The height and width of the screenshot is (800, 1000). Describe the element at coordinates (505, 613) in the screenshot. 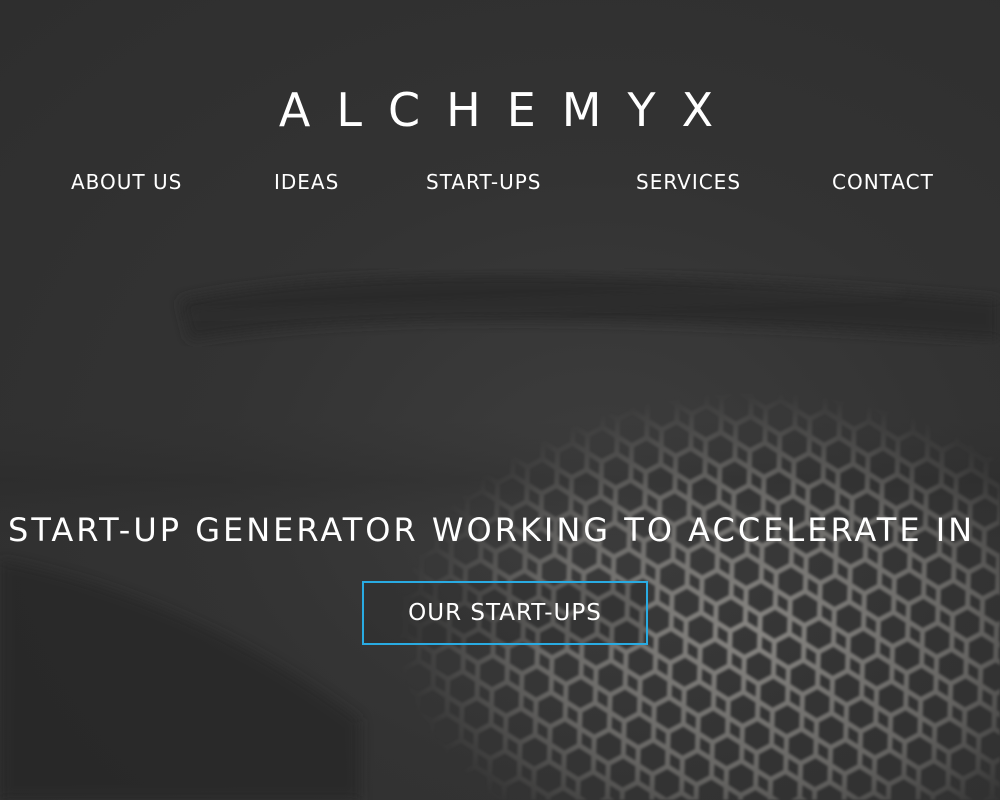

I see `our-start-ups-button: OUR START-UPS` at that location.